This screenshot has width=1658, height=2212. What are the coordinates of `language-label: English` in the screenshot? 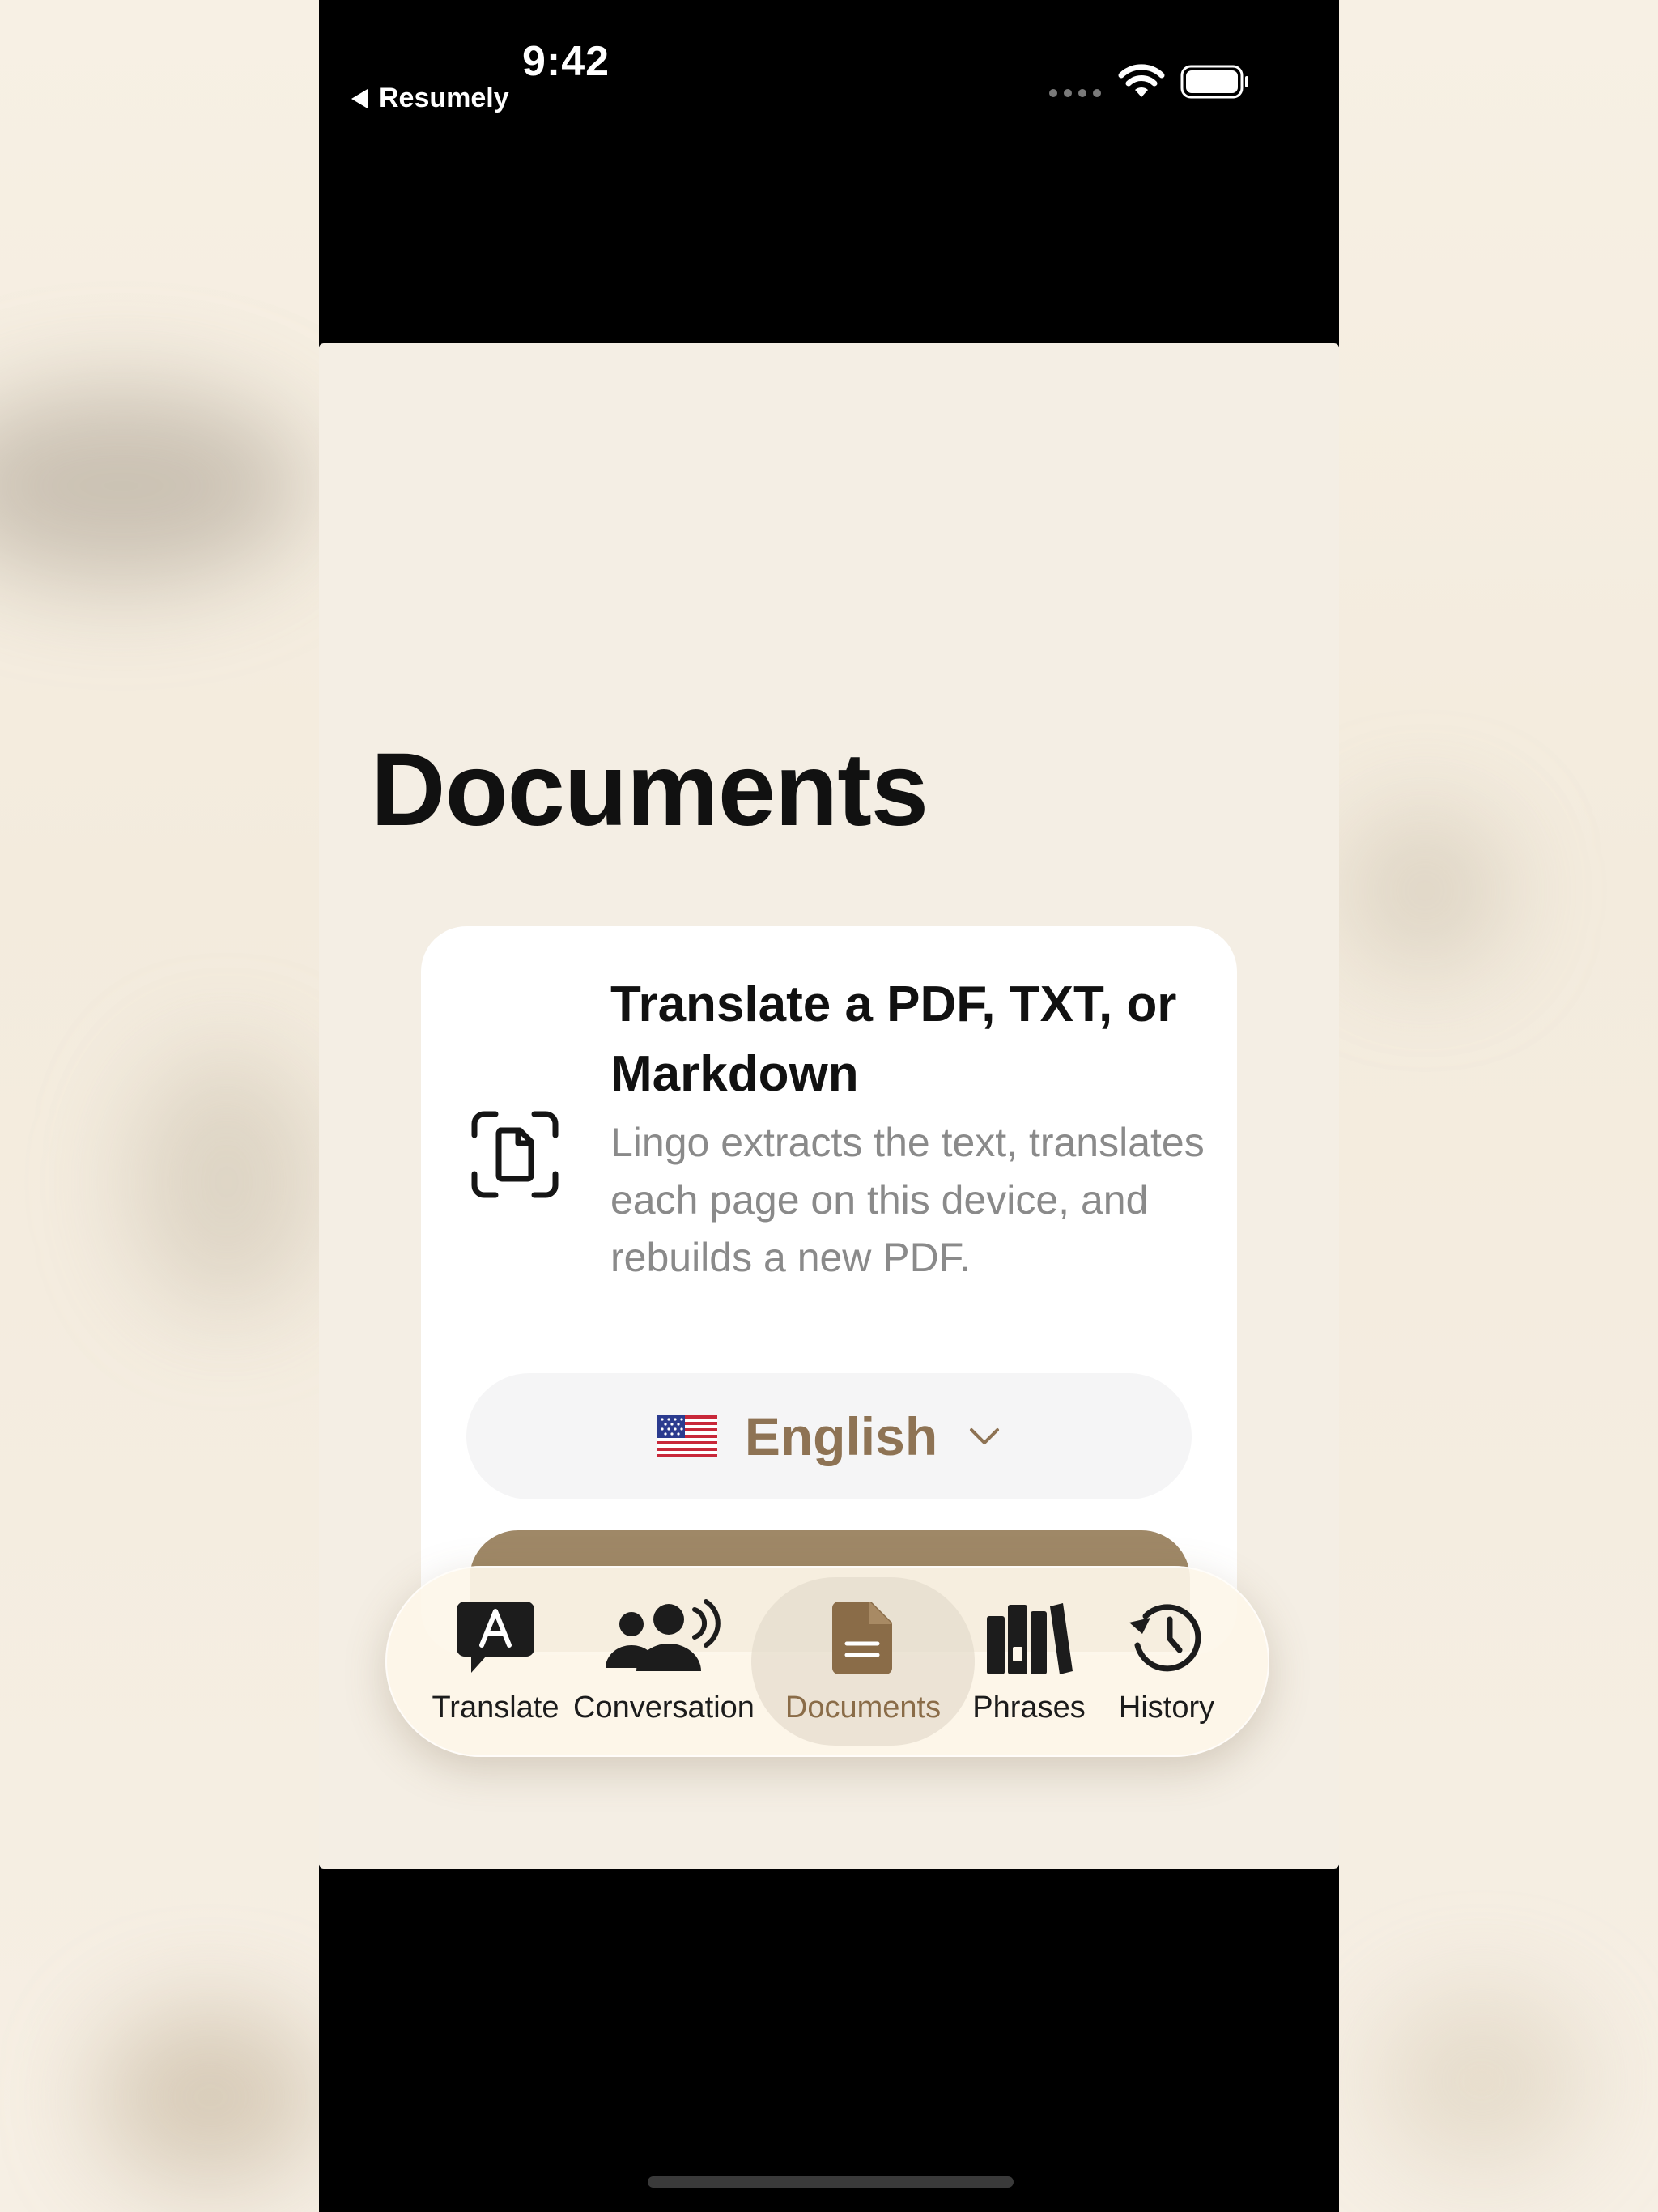 It's located at (841, 1436).